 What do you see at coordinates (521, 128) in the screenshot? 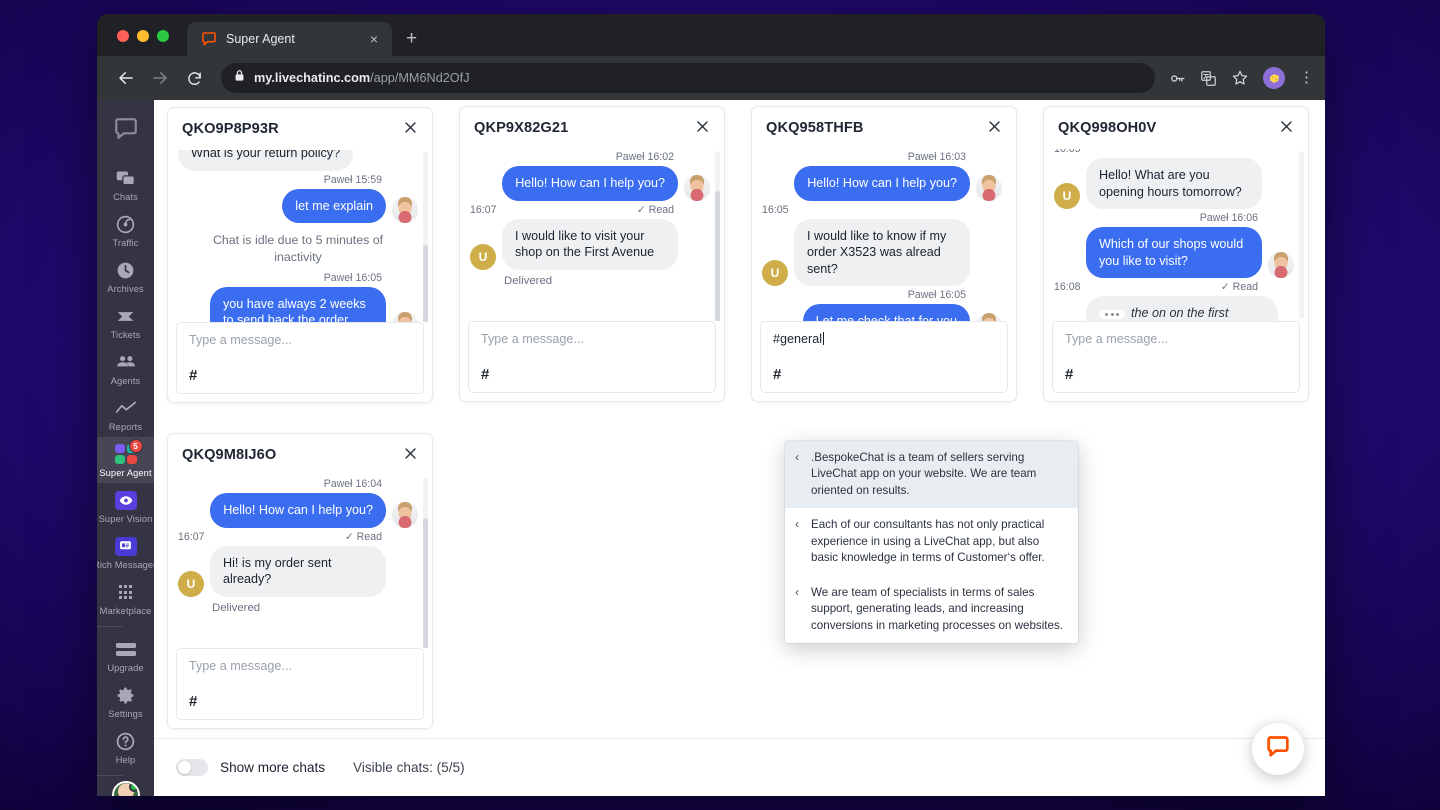
I see `chat-id: QKP9X82G21` at bounding box center [521, 128].